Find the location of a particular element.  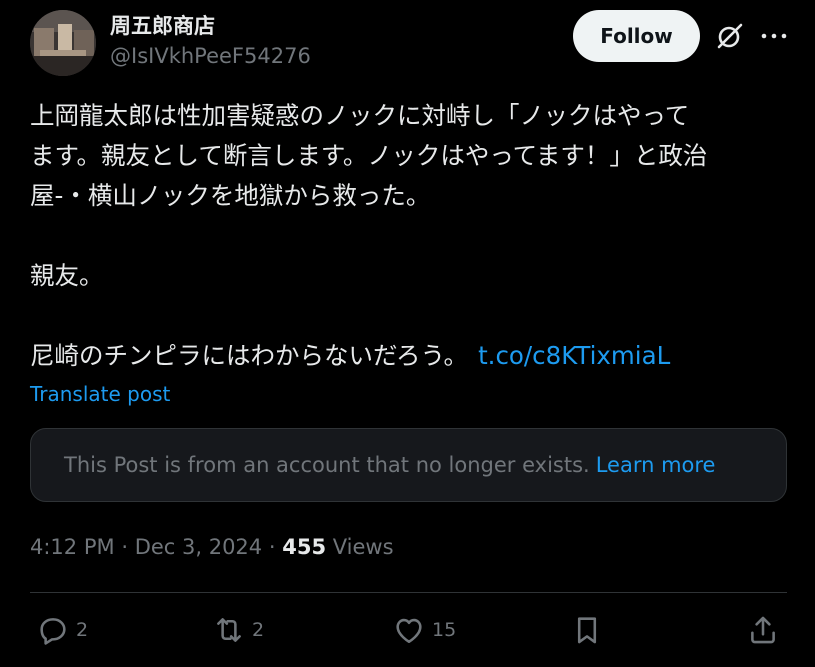

divider is located at coordinates (408, 592).